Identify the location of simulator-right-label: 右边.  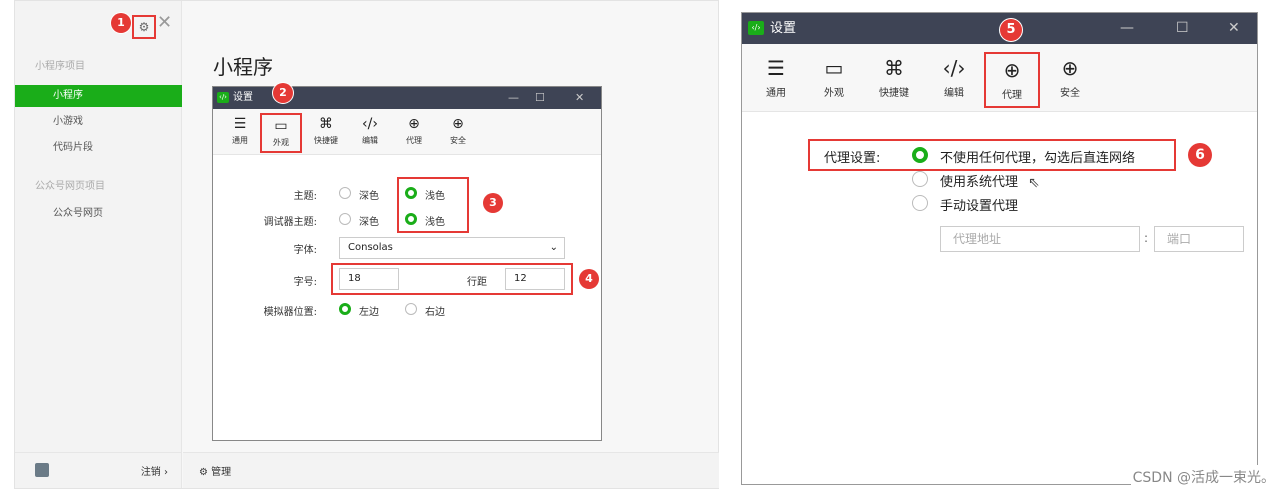
(435, 312).